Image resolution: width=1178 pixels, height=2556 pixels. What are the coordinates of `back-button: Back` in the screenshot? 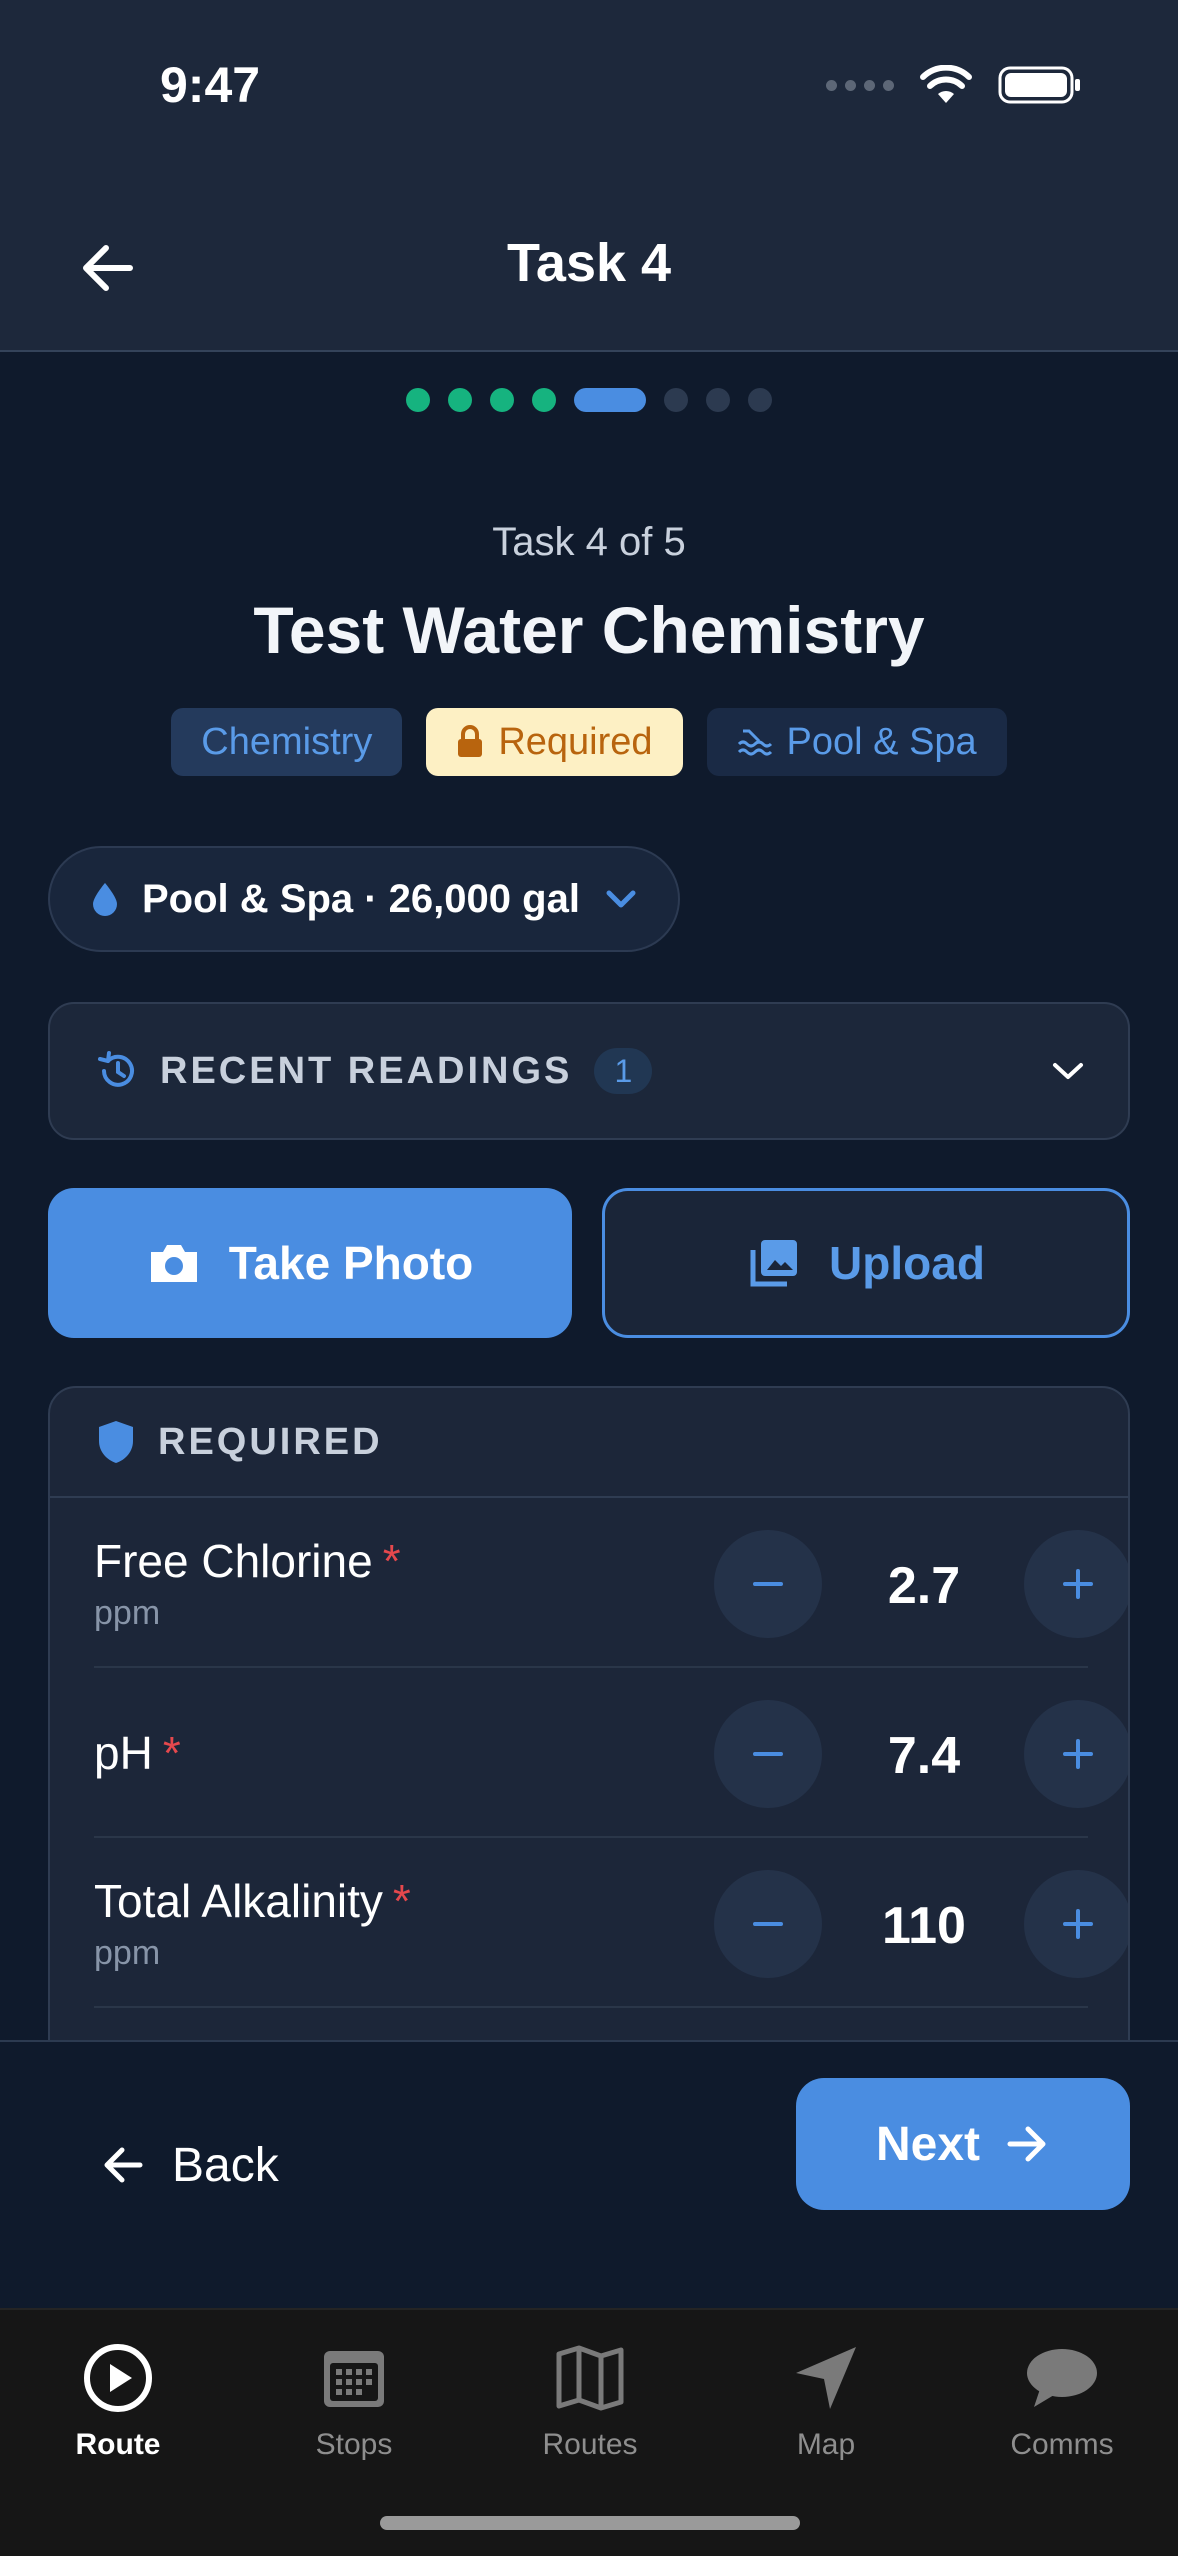 It's located at (189, 2165).